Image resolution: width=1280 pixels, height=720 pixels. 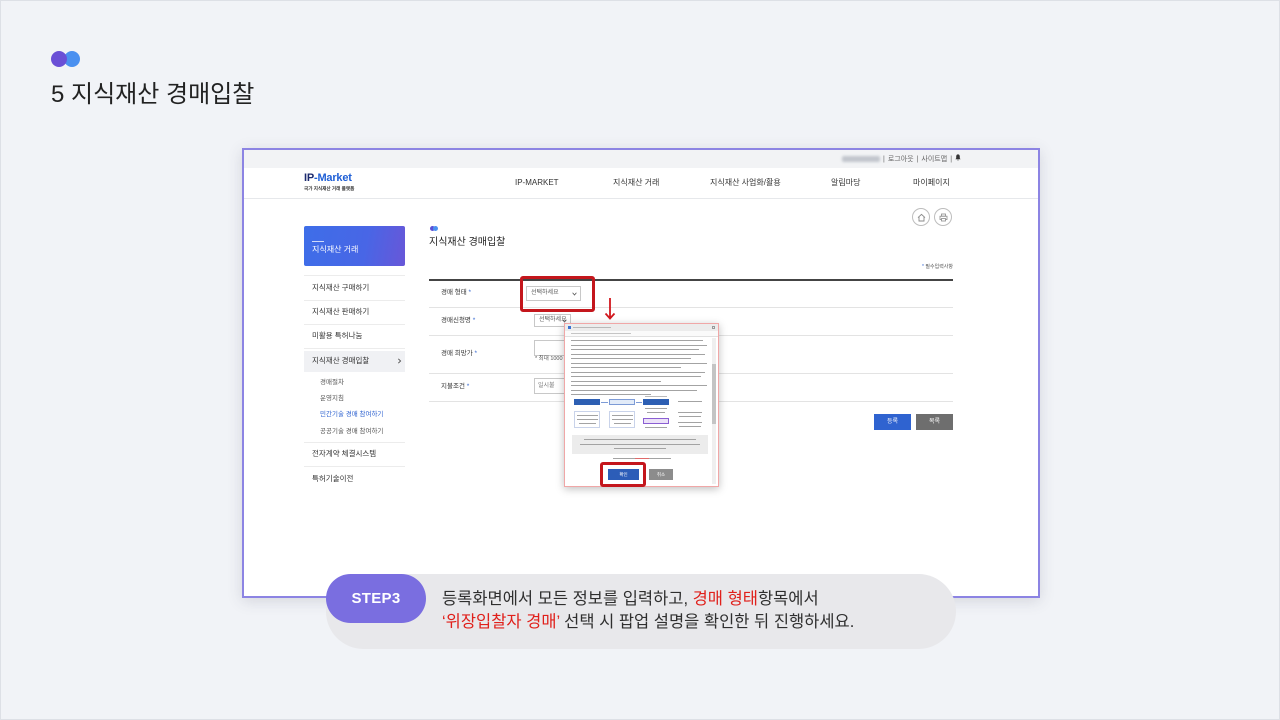 I want to click on popup-favicon, so click(x=569, y=327).